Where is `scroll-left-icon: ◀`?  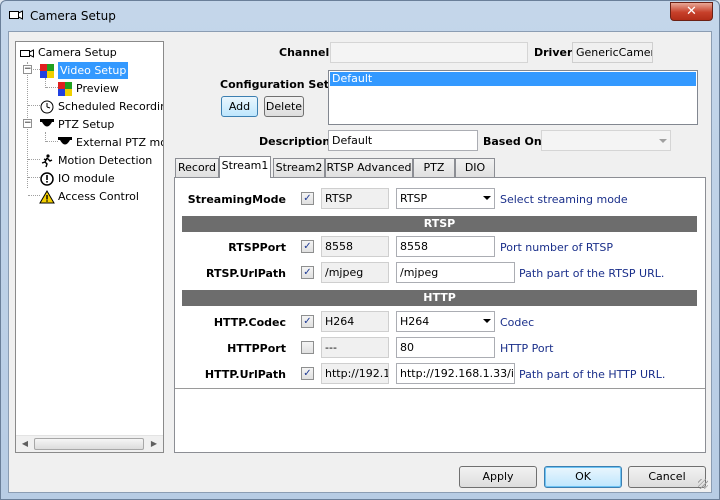
scroll-left-icon: ◀ is located at coordinates (25, 444).